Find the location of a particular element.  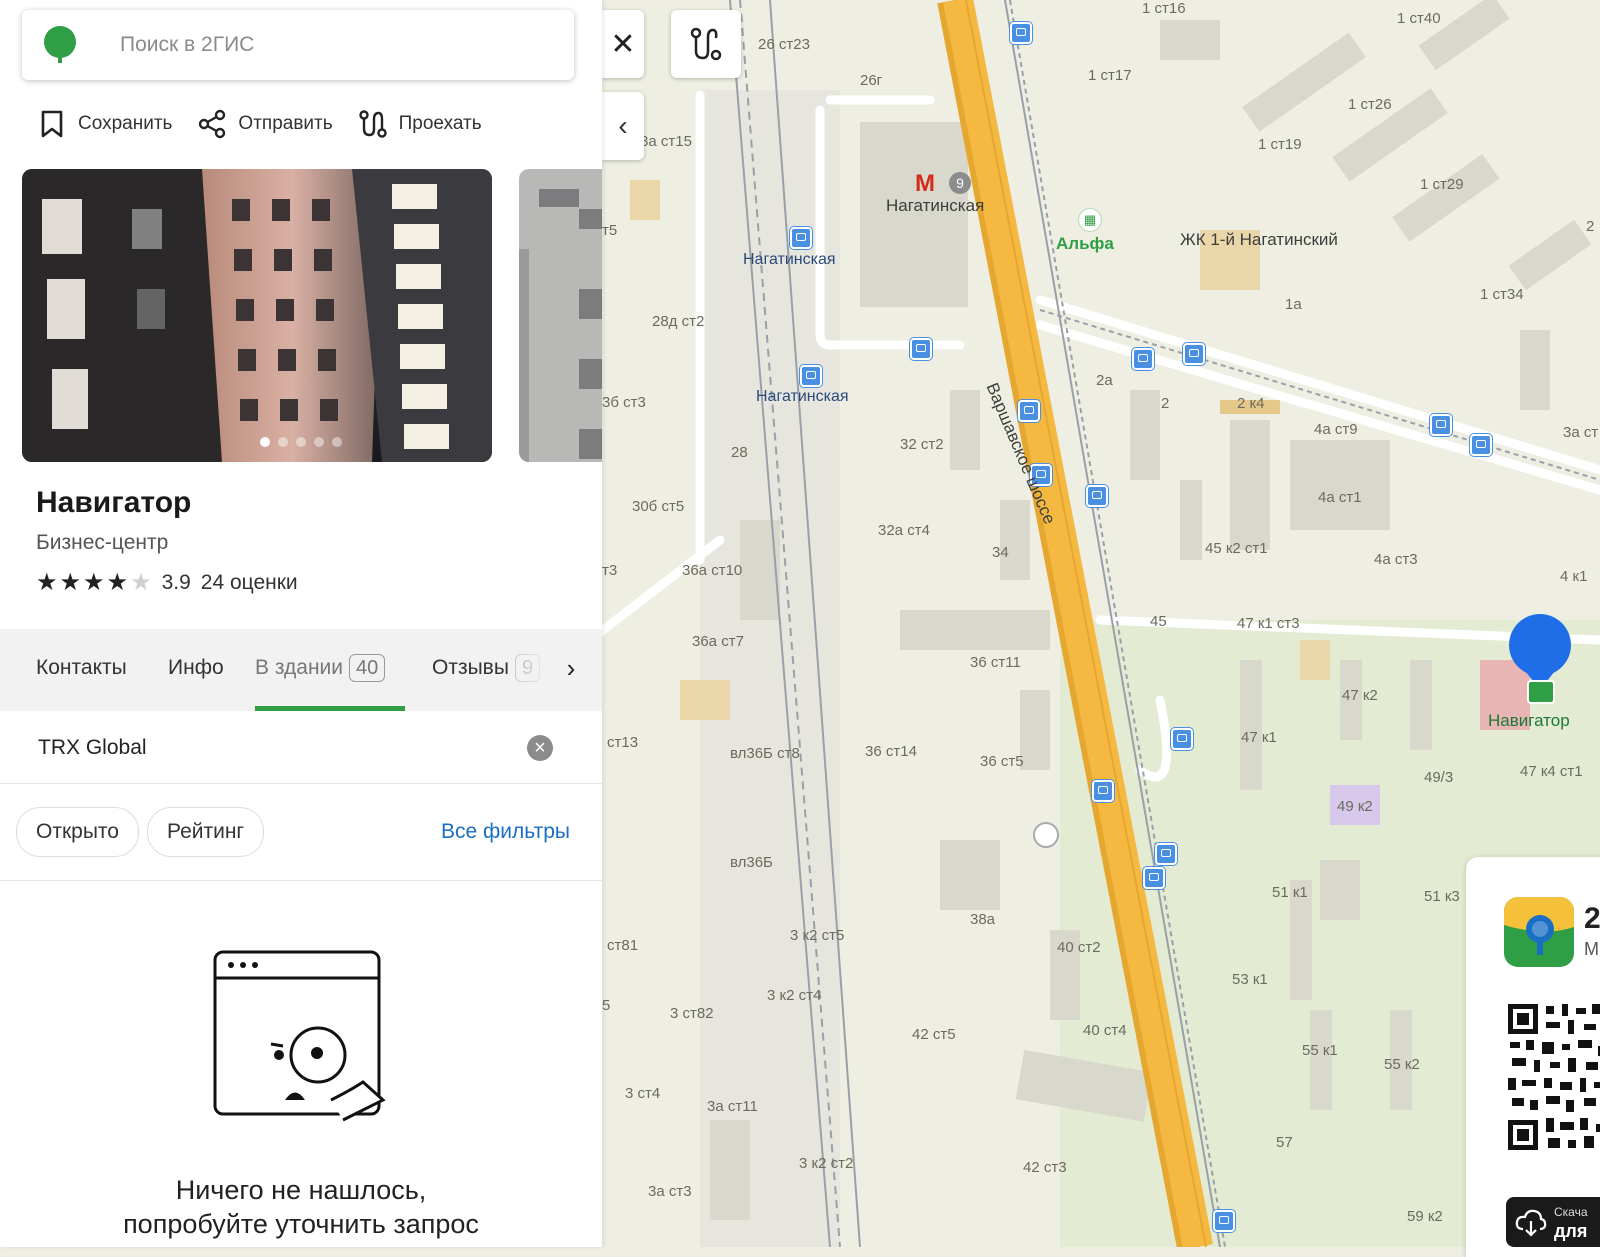

review-count: 24 оценки is located at coordinates (249, 583).